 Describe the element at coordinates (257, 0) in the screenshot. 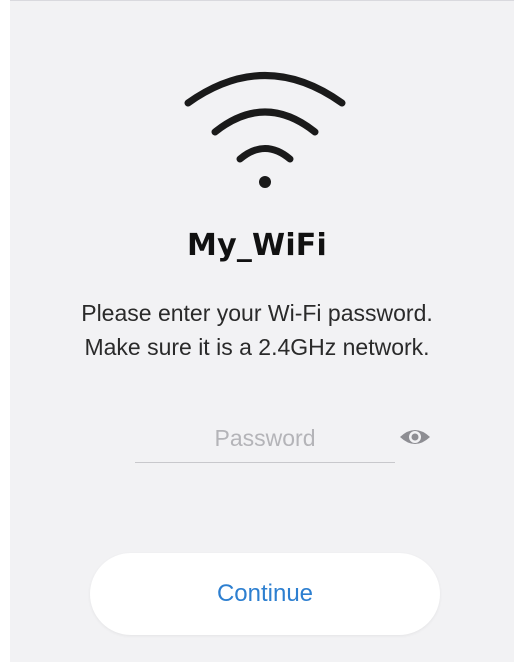

I see `top-divider` at that location.